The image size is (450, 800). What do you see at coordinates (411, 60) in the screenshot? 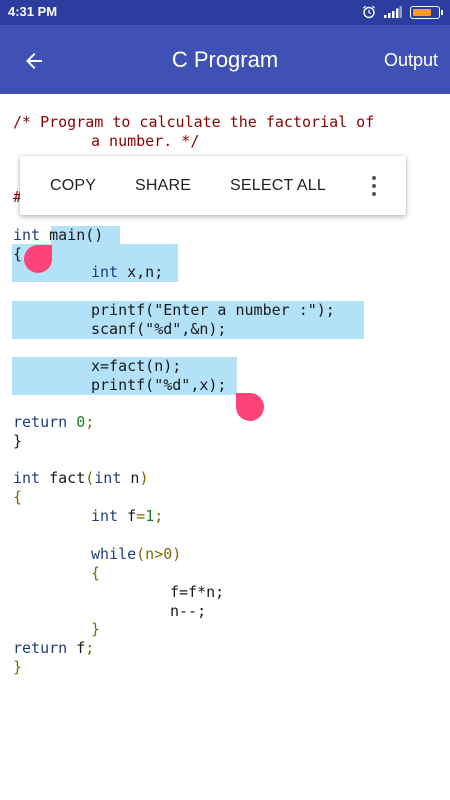
I see `output-button: Output` at bounding box center [411, 60].